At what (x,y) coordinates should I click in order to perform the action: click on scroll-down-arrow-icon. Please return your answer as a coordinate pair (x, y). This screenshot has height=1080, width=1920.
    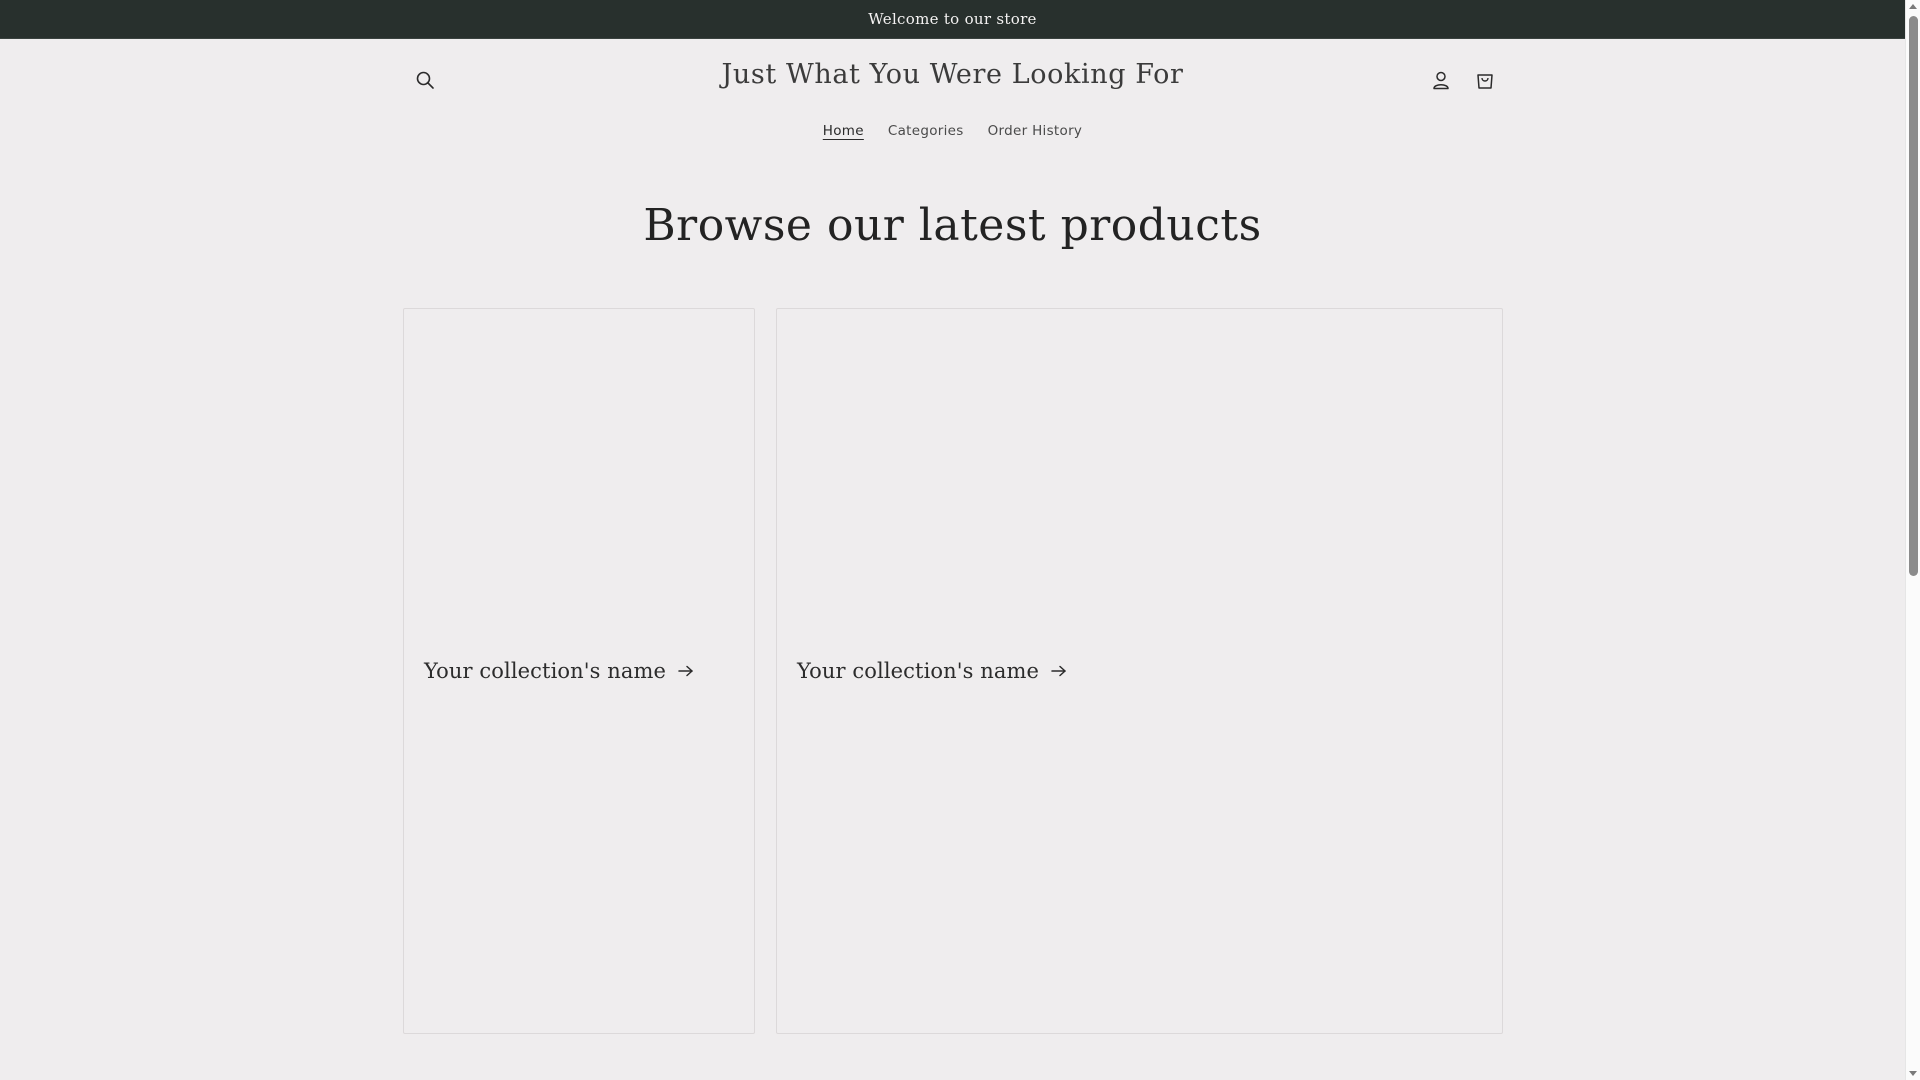
    Looking at the image, I should click on (1913, 1073).